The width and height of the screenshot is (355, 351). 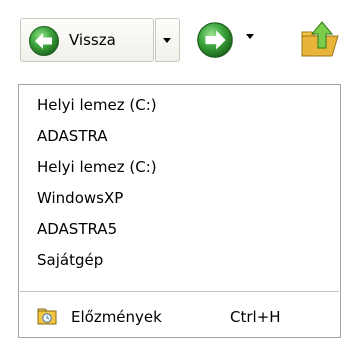 I want to click on menu-item-label: WindowsXP, so click(x=80, y=198).